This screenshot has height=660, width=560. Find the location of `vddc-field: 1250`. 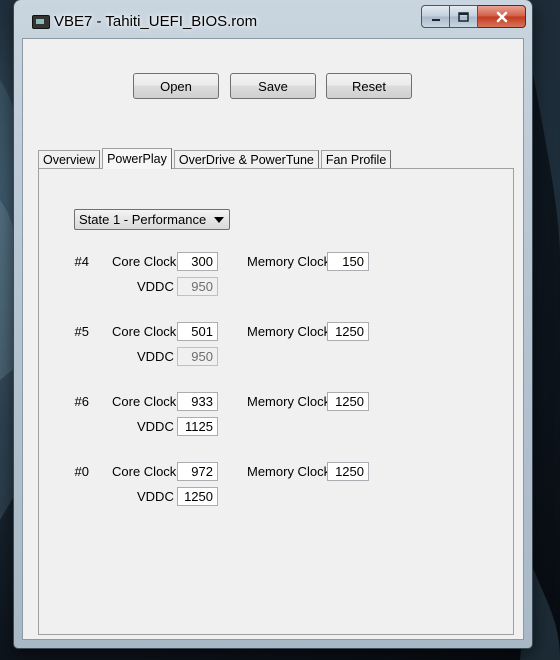

vddc-field: 1250 is located at coordinates (197, 496).